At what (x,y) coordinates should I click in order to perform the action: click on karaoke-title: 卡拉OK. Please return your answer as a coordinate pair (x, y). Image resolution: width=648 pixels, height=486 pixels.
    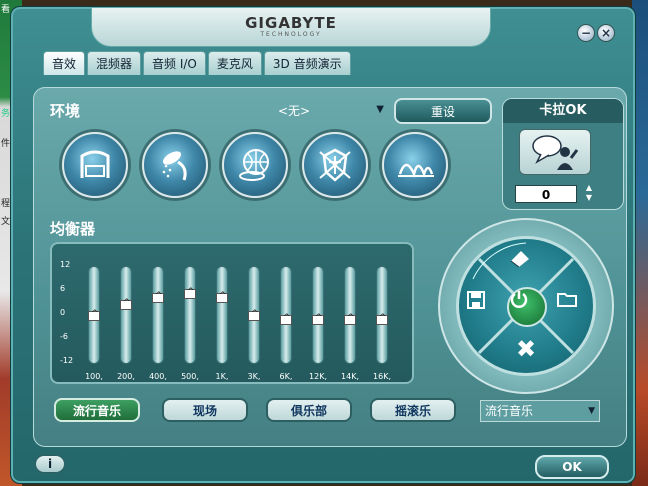
    Looking at the image, I should click on (563, 111).